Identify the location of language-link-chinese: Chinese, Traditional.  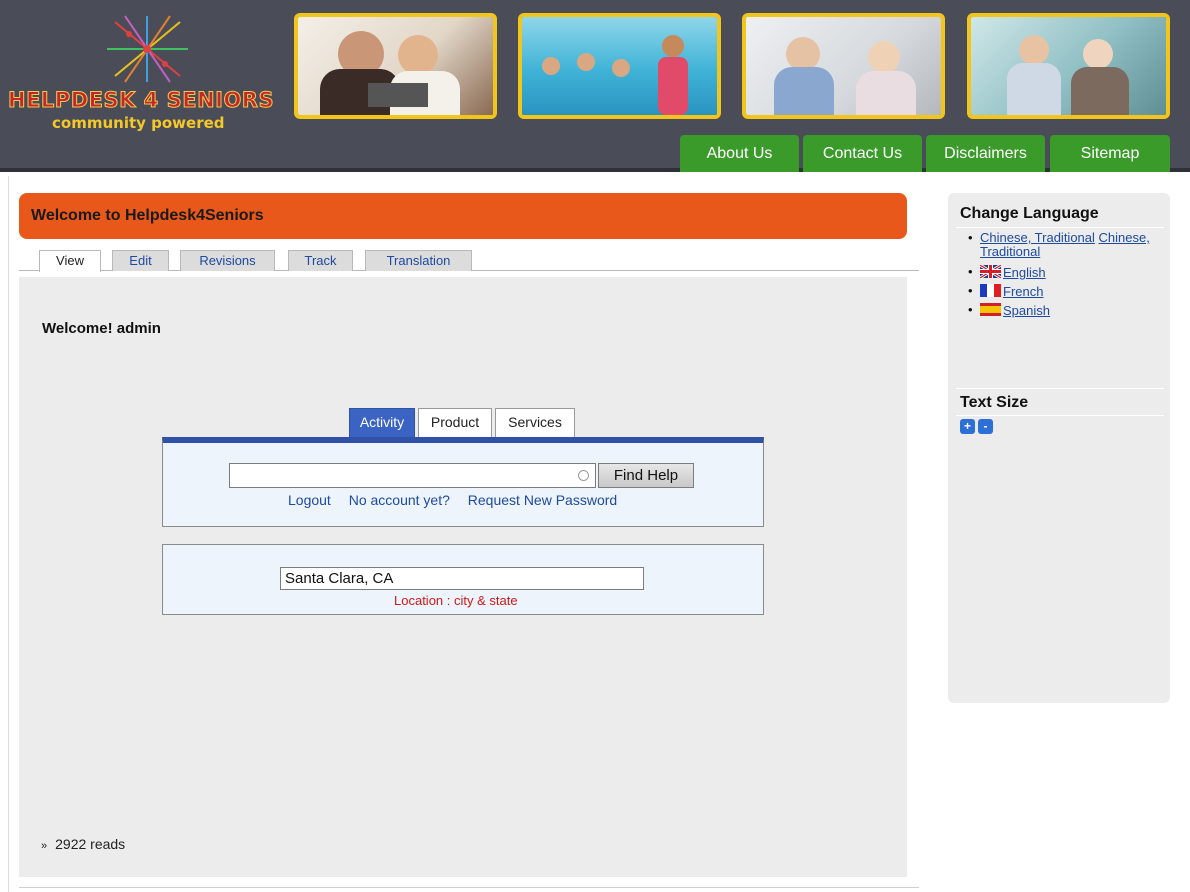
(1037, 237).